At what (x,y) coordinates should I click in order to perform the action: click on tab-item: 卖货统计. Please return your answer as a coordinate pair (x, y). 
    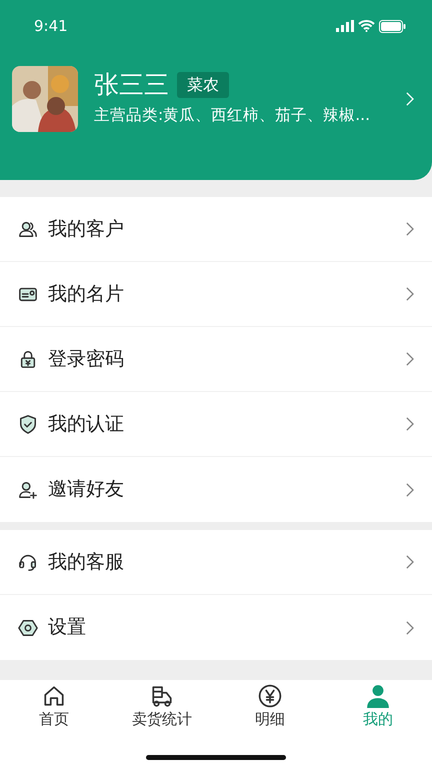
    Looking at the image, I should click on (162, 705).